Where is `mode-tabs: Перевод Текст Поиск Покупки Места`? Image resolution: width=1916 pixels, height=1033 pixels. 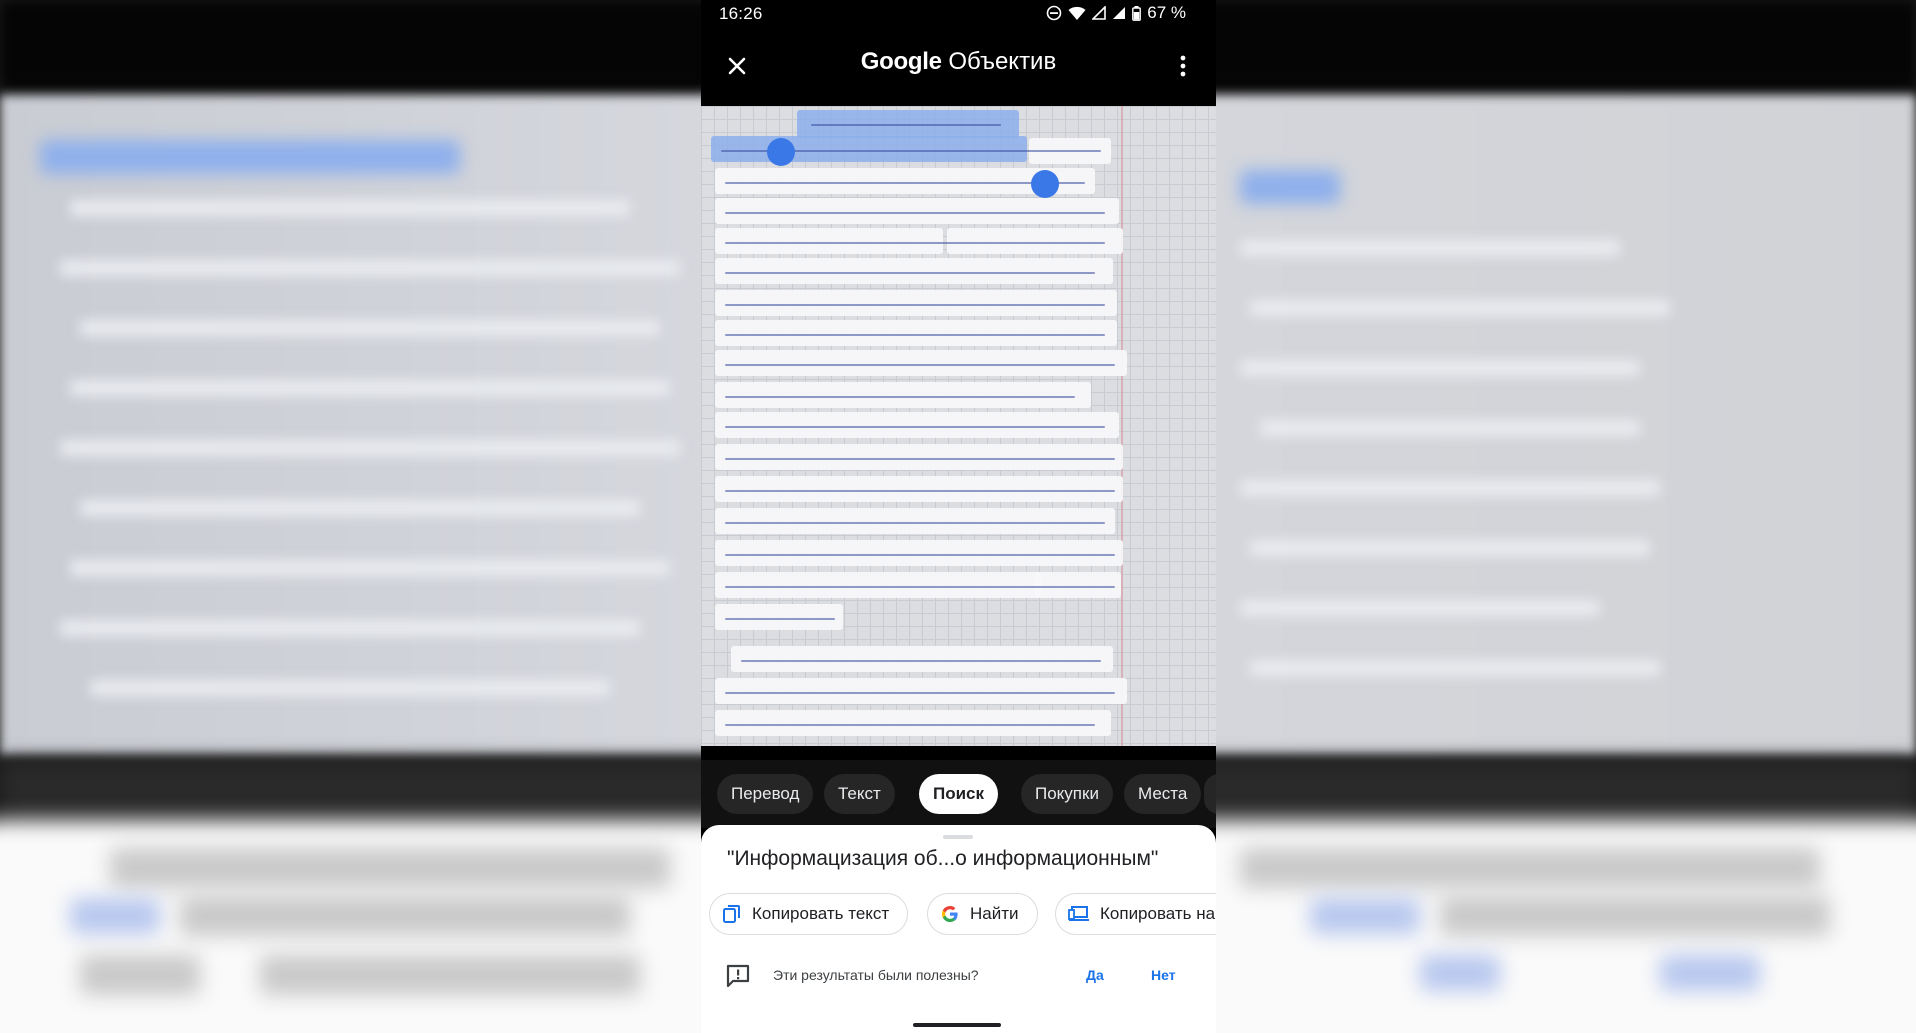 mode-tabs: Перевод Текст Поиск Покупки Места is located at coordinates (958, 794).